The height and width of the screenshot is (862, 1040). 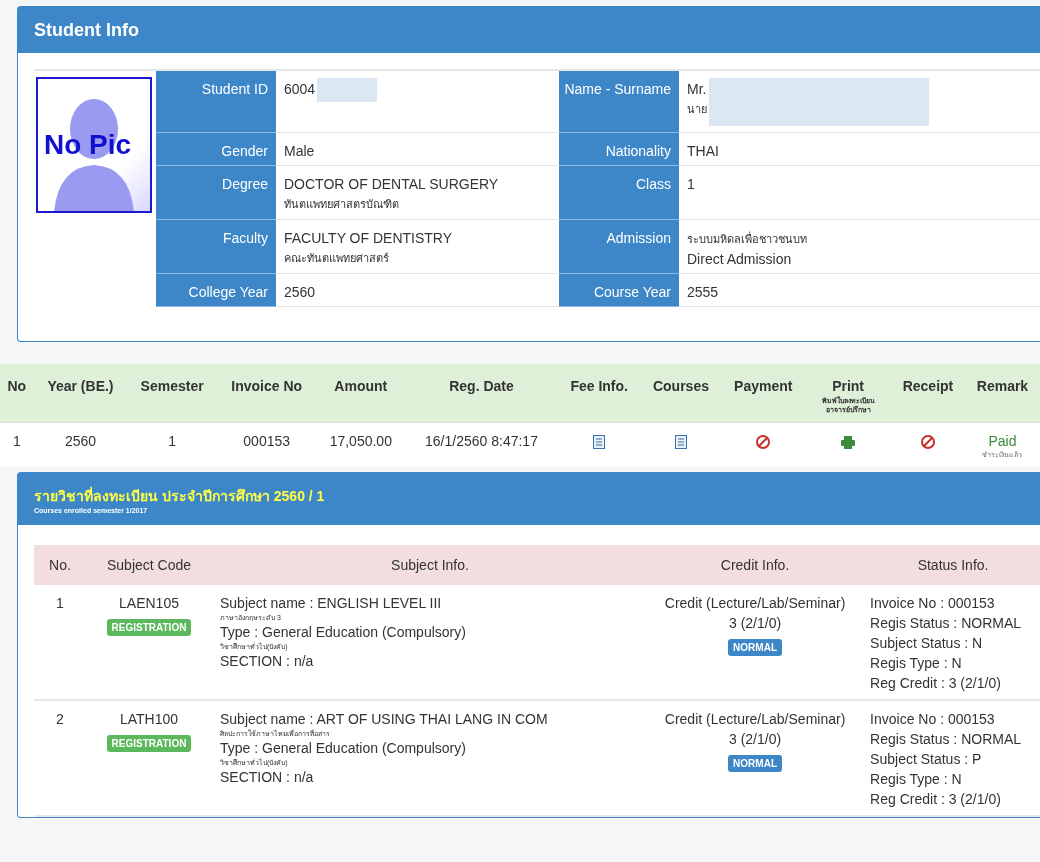 I want to click on column-header: No, so click(x=17, y=393).